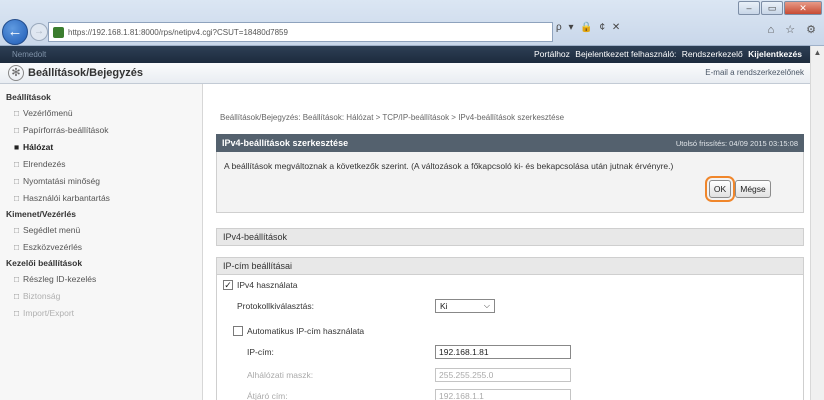  Describe the element at coordinates (720, 189) in the screenshot. I see `ok-button: OK` at that location.